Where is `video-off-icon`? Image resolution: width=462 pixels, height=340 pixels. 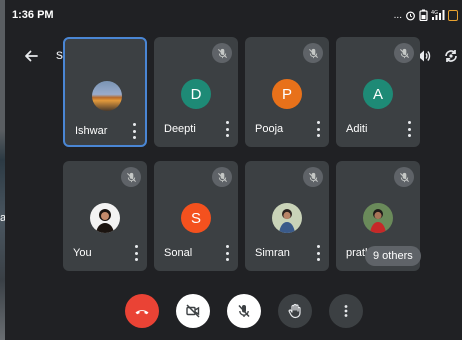 video-off-icon is located at coordinates (193, 311).